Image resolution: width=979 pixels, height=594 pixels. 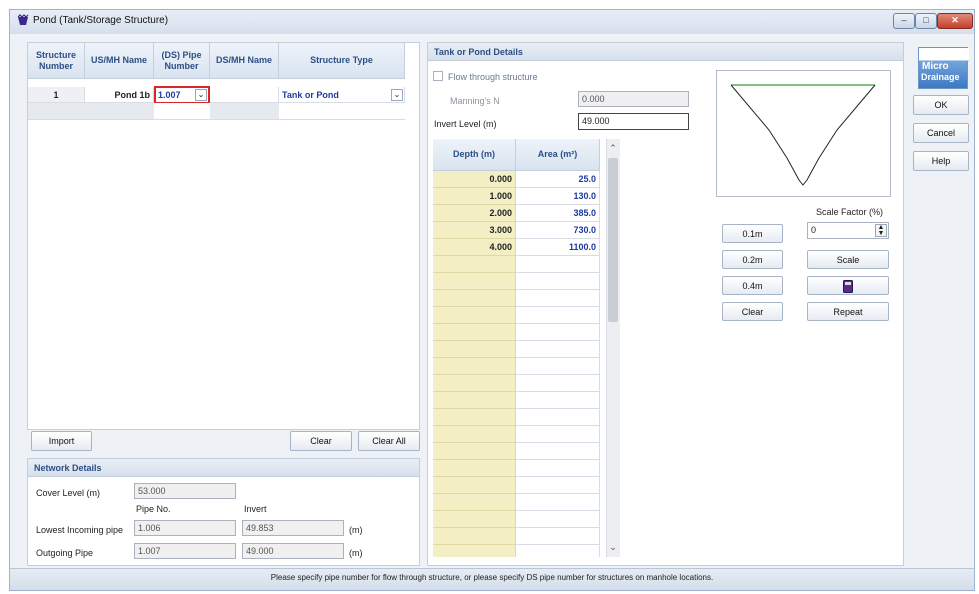 I want to click on lowest-incoming-label: Lowest Incoming pipe, so click(x=80, y=530).